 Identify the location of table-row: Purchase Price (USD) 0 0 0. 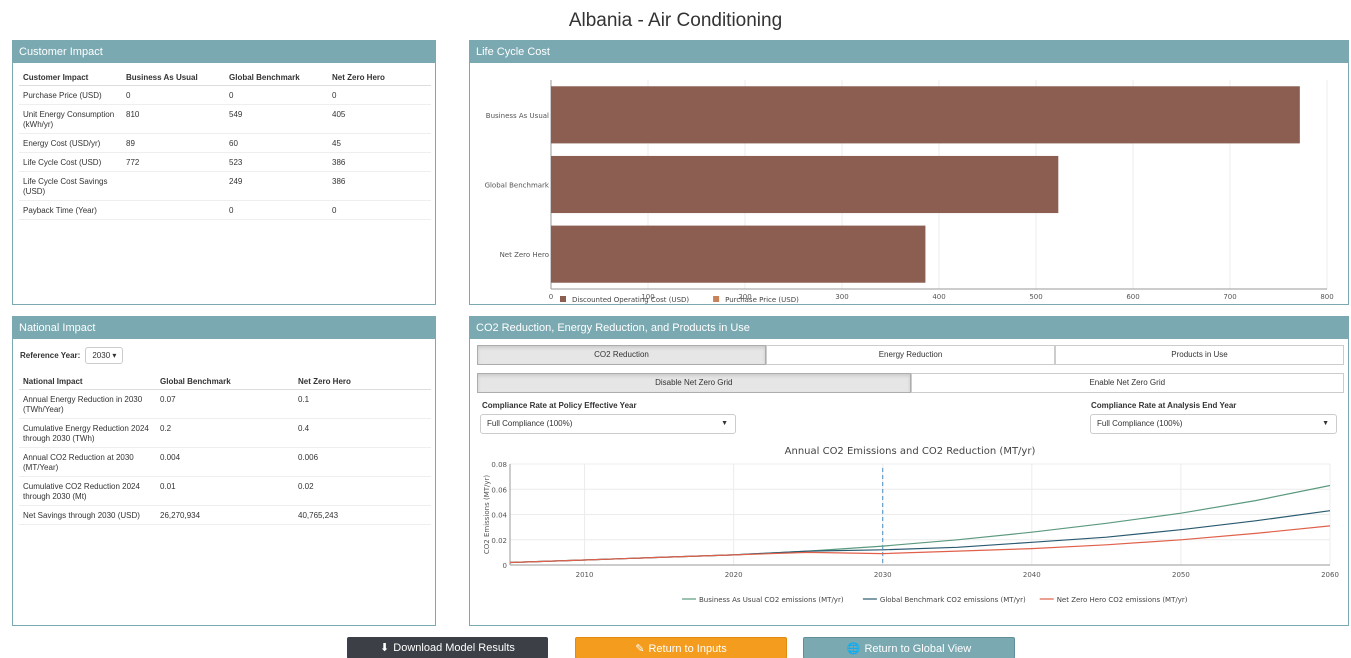
(225, 95).